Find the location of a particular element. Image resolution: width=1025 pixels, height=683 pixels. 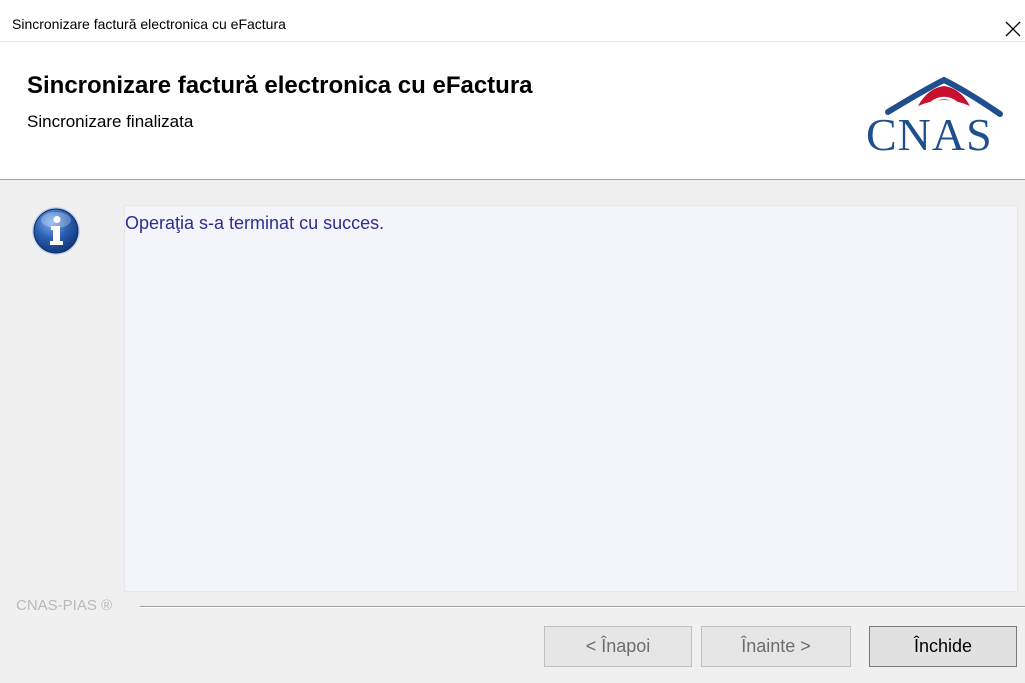

info-icon is located at coordinates (56, 231).